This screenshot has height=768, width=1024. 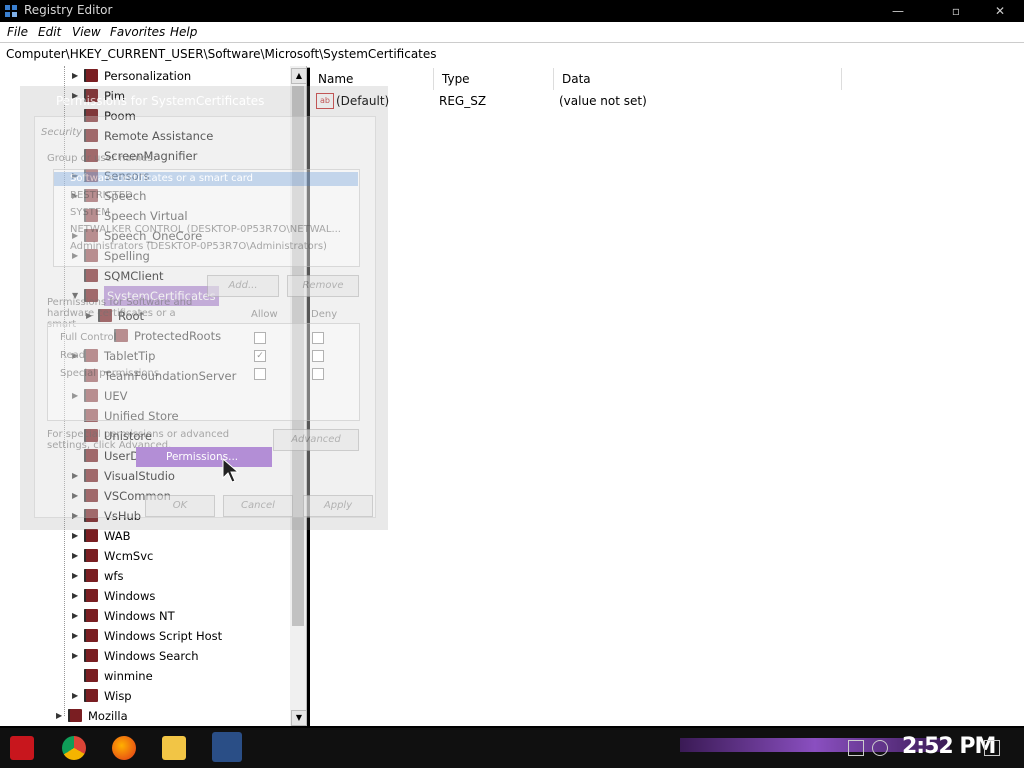 What do you see at coordinates (186, 616) in the screenshot?
I see `tree-item: ▶ Windows NT` at bounding box center [186, 616].